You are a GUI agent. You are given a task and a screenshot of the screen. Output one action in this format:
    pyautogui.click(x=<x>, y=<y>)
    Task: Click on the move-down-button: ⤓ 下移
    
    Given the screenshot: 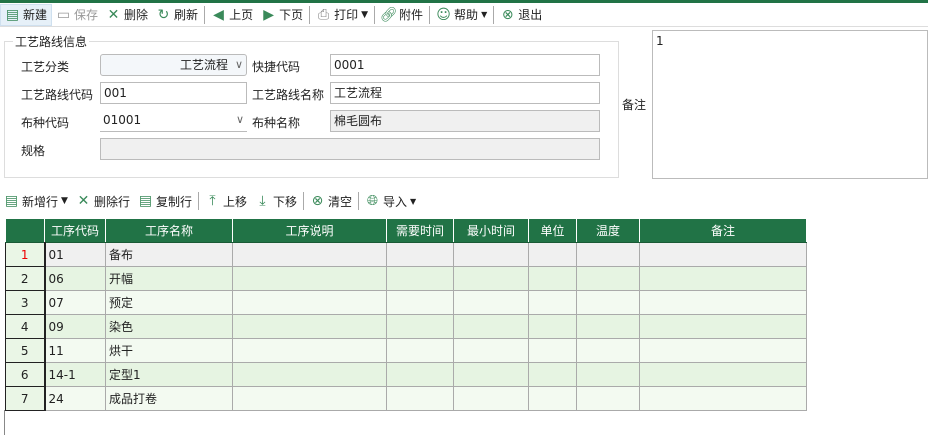 What is the action you would take?
    pyautogui.click(x=276, y=201)
    